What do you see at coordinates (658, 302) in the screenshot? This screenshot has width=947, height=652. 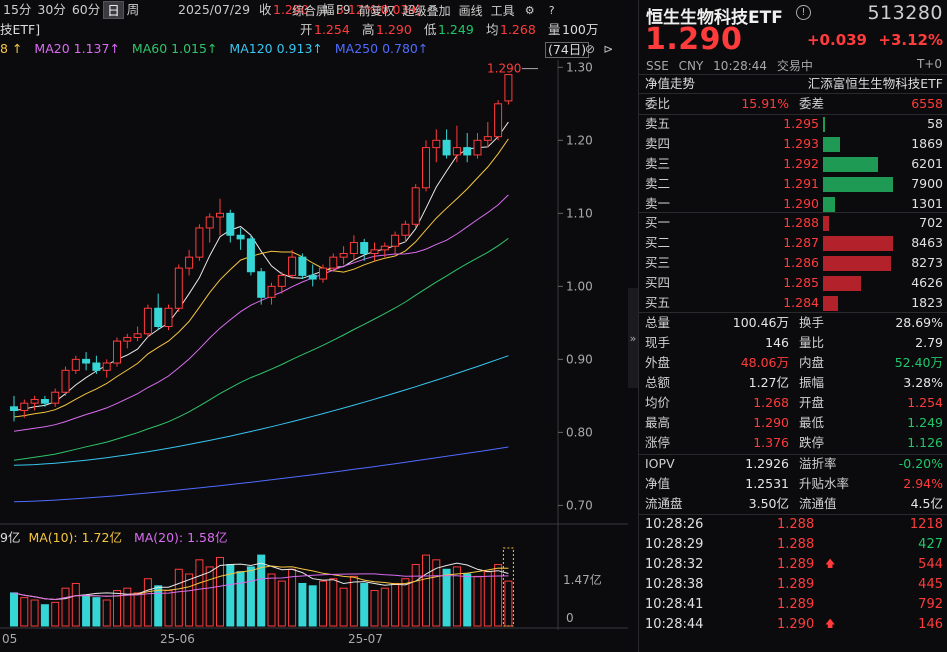 I see `level-label: 买五` at bounding box center [658, 302].